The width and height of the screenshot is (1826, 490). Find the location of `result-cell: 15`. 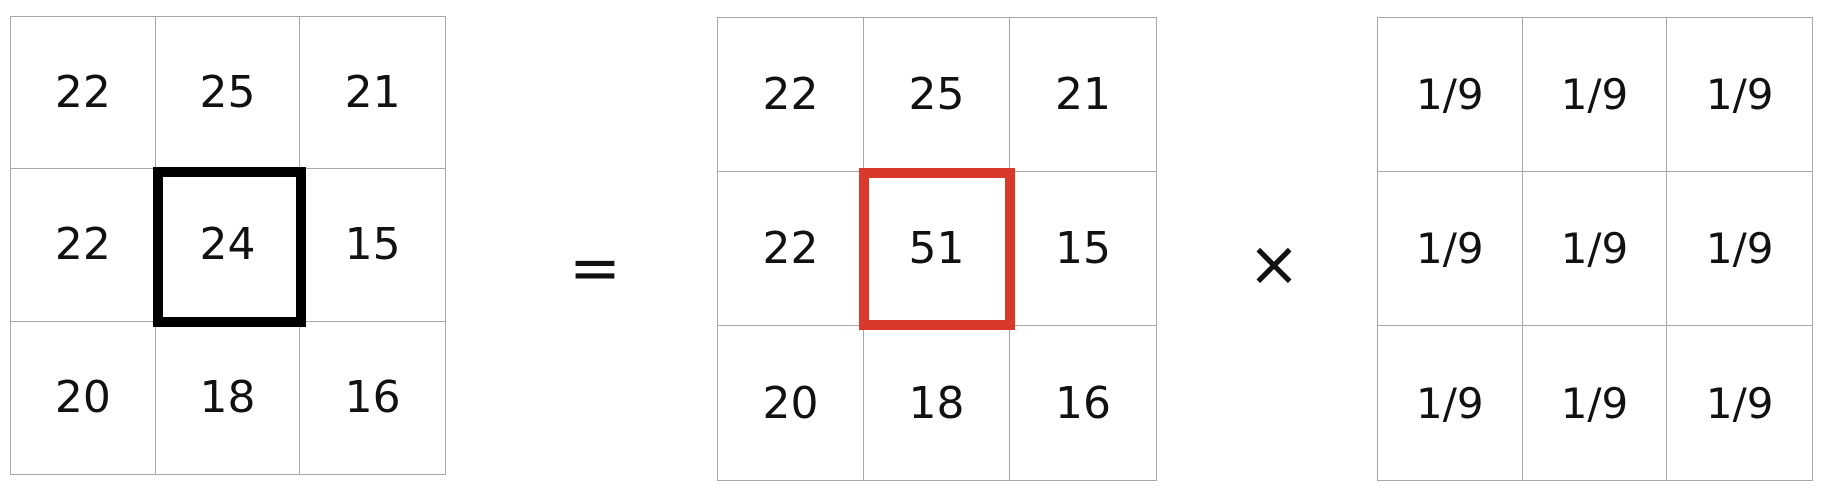

result-cell: 15 is located at coordinates (372, 245).